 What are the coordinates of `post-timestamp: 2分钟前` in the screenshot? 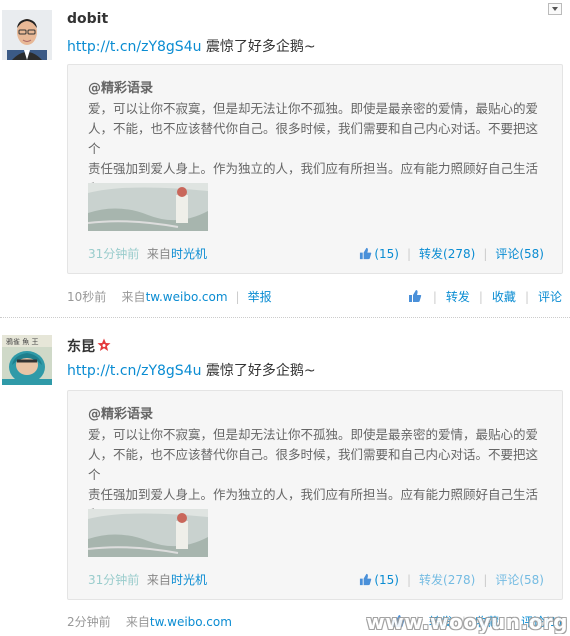 It's located at (89, 622).